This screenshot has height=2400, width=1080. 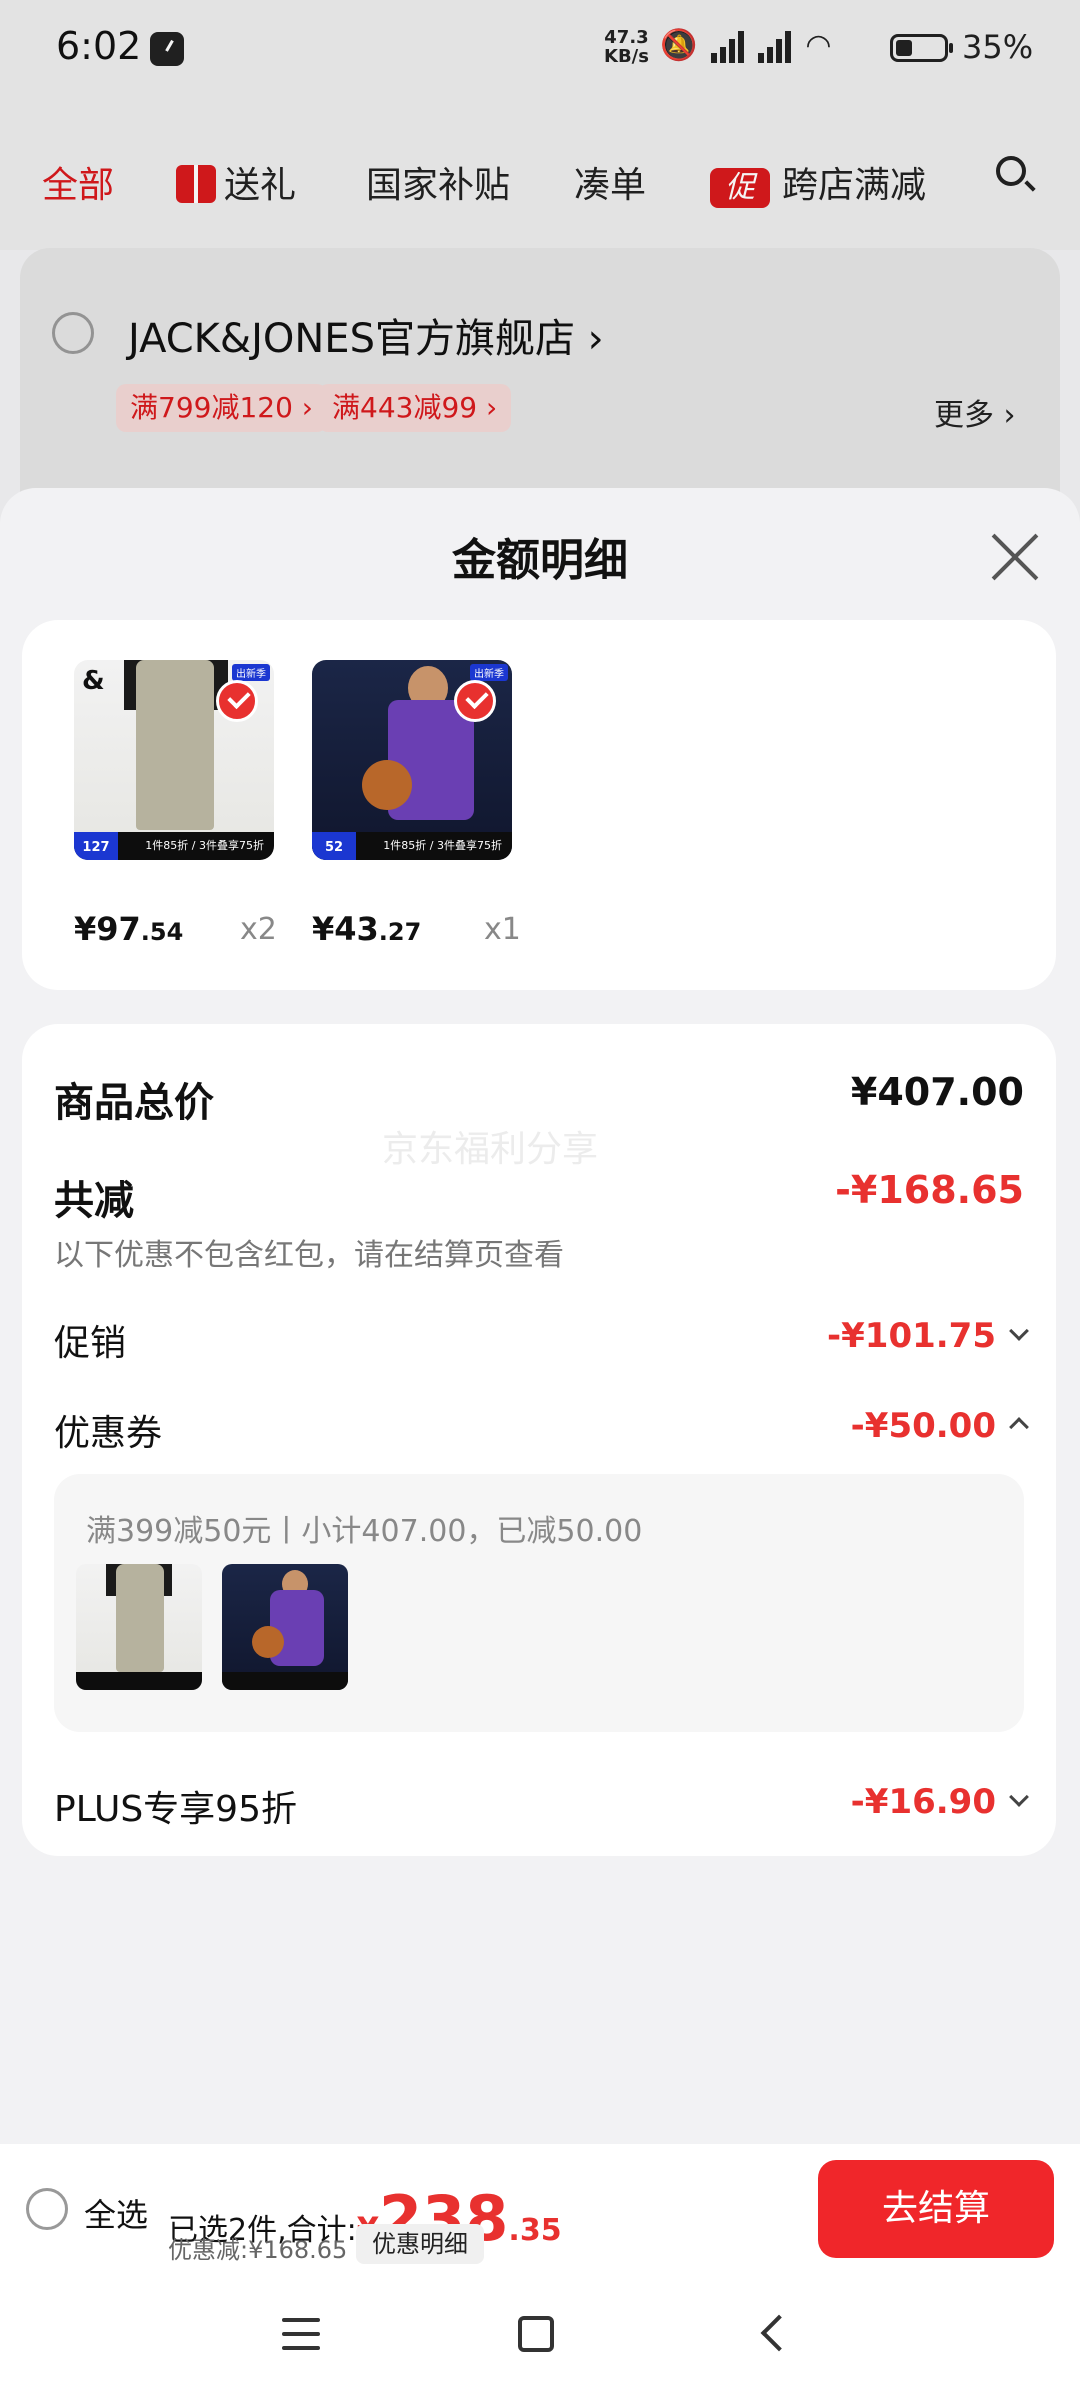 I want to click on reduce-note: 以下优惠不包含红包，请在结算页查看, so click(x=309, y=1255).